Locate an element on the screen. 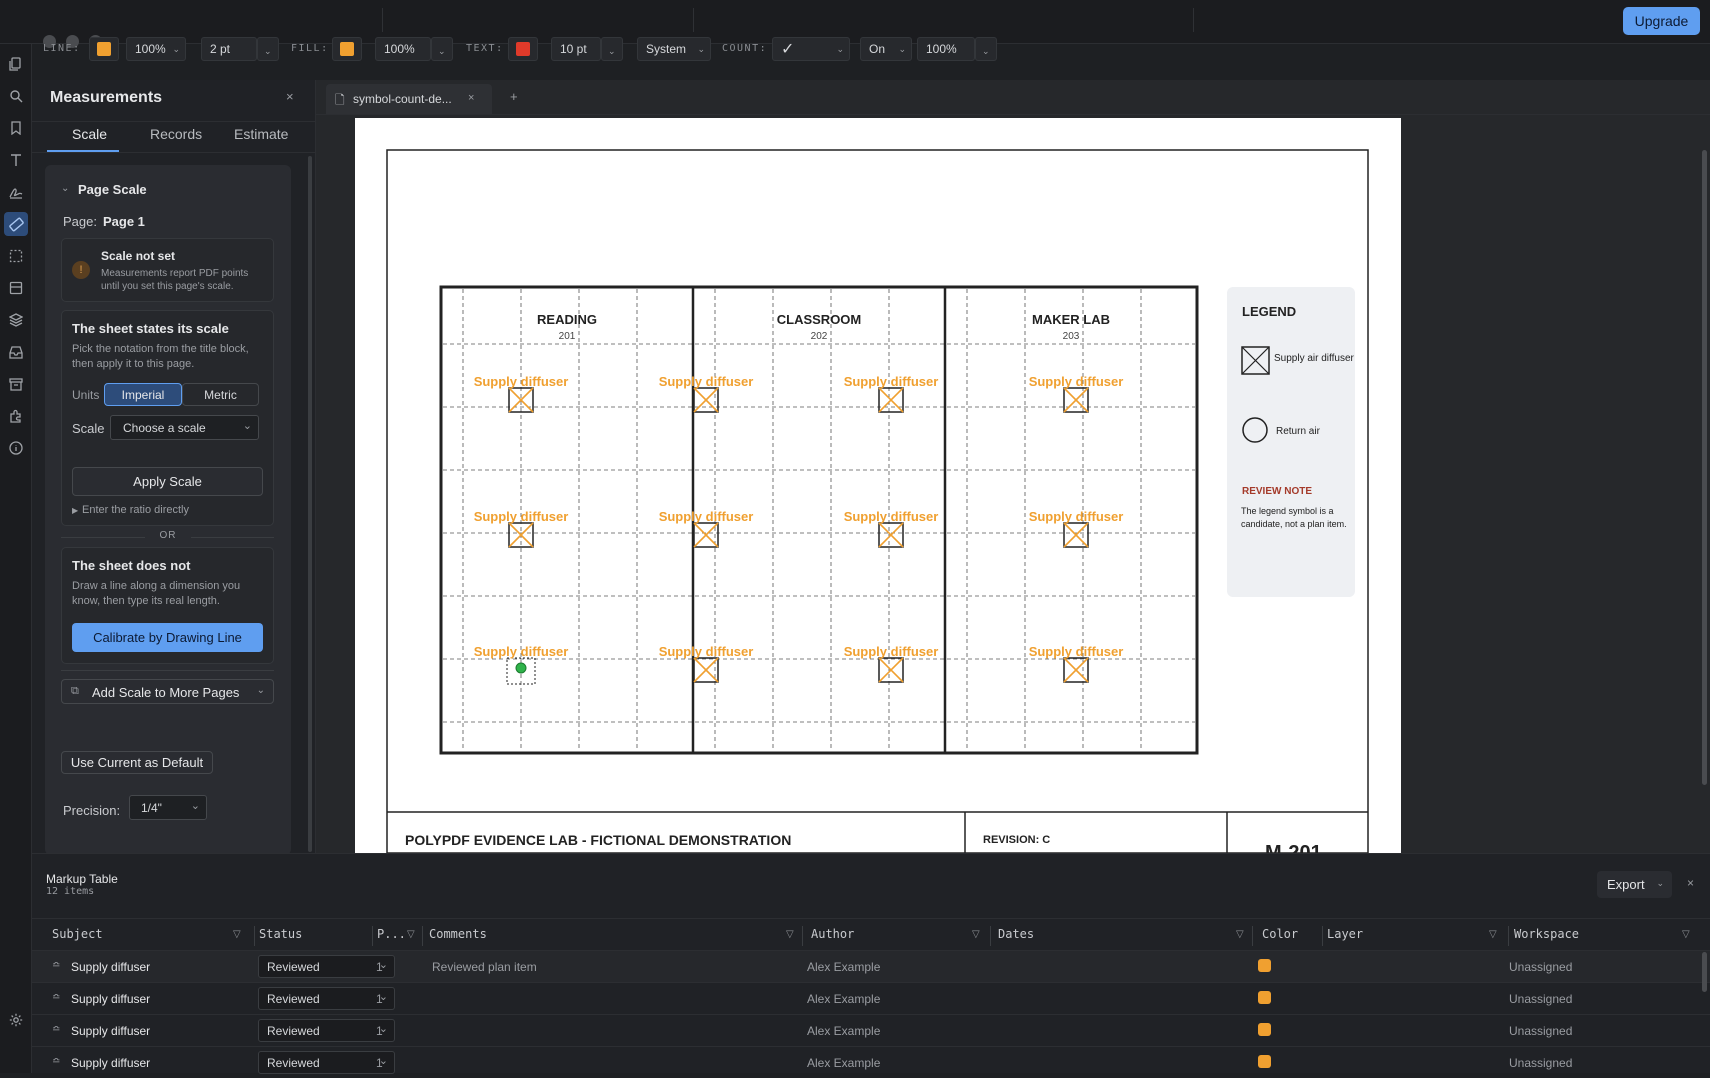 This screenshot has height=1078, width=1710. plugin-icon is located at coordinates (16, 416).